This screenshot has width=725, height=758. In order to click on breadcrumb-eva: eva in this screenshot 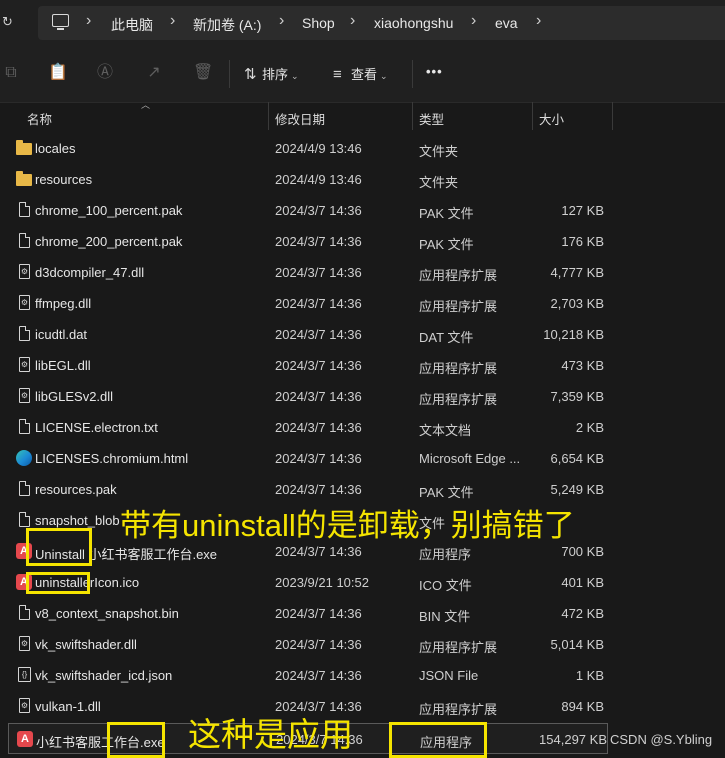, I will do `click(506, 23)`.